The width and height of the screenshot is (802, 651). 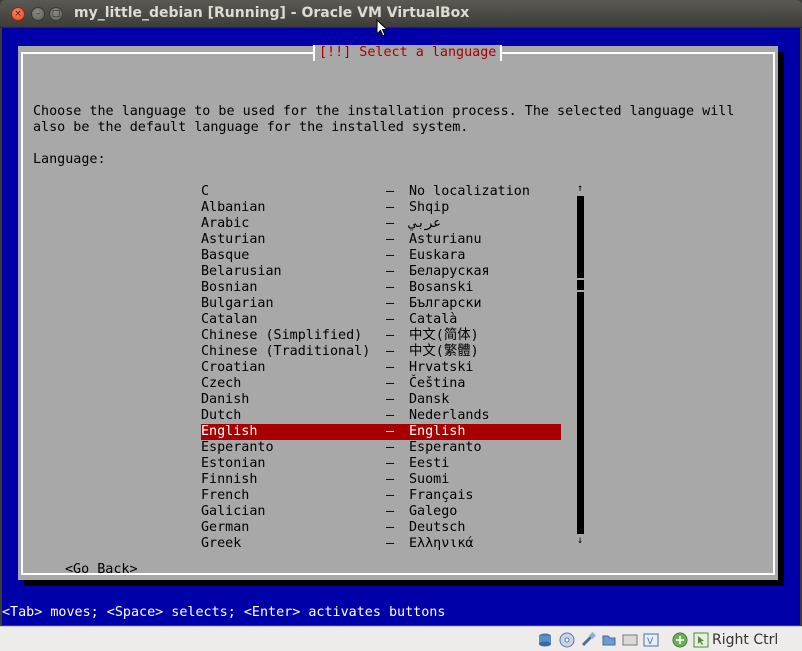 What do you see at coordinates (233, 367) in the screenshot?
I see `language-name: Croatian` at bounding box center [233, 367].